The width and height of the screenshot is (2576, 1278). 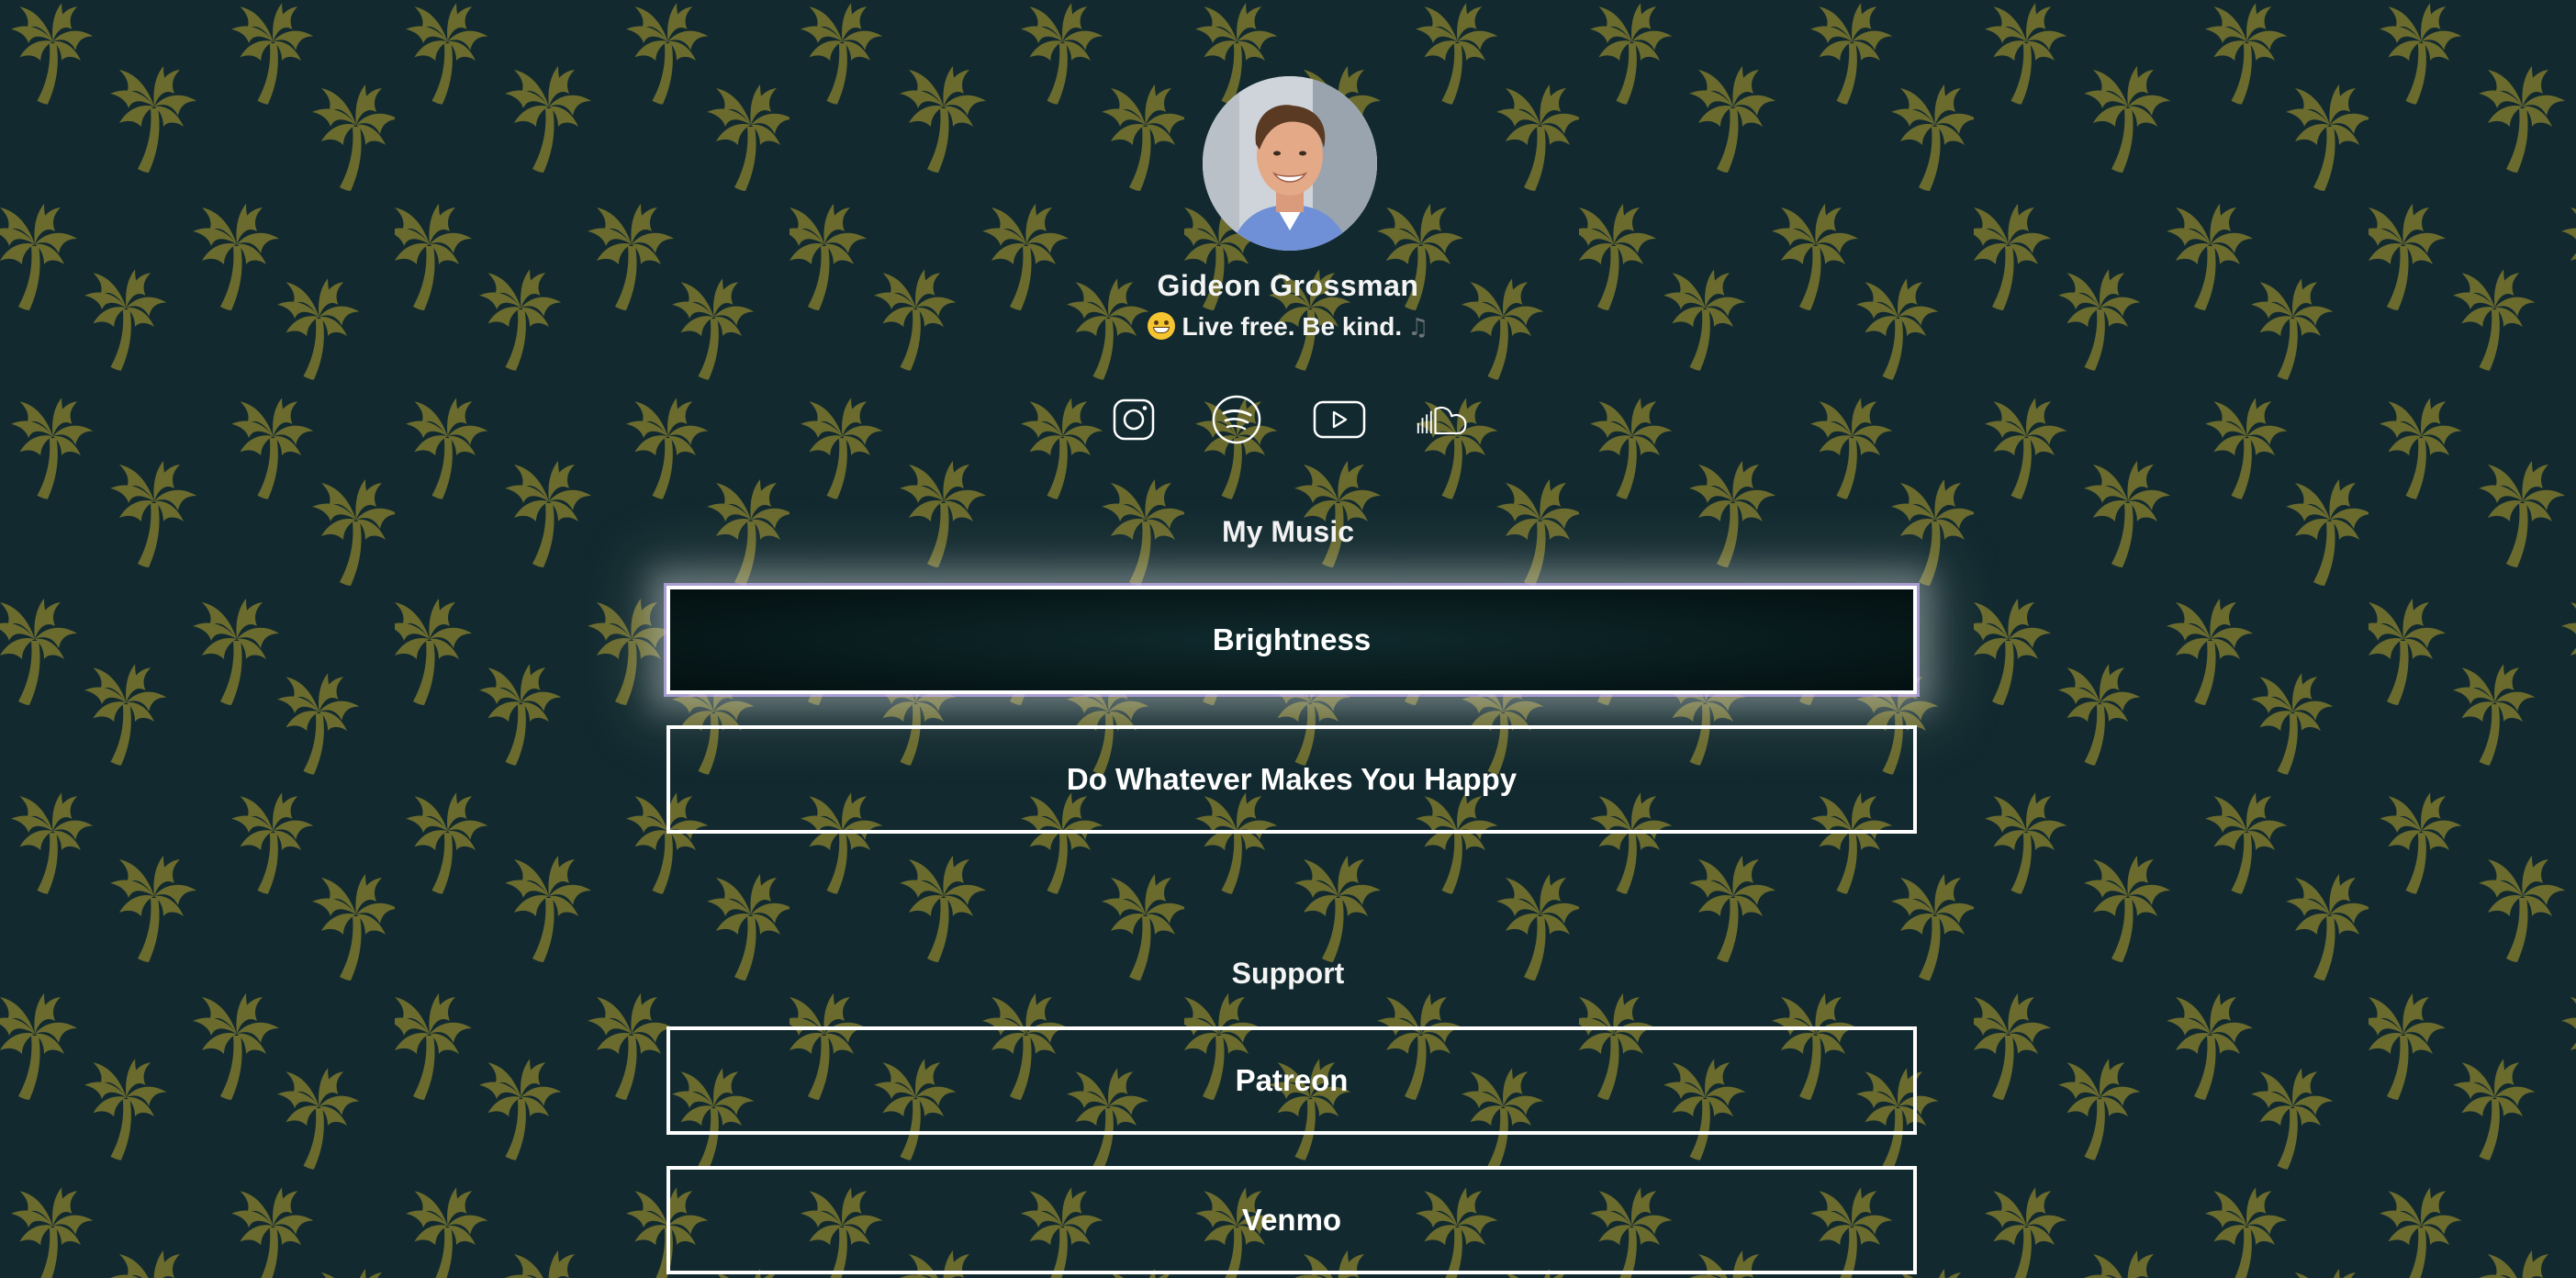 I want to click on spotify-icon, so click(x=1236, y=419).